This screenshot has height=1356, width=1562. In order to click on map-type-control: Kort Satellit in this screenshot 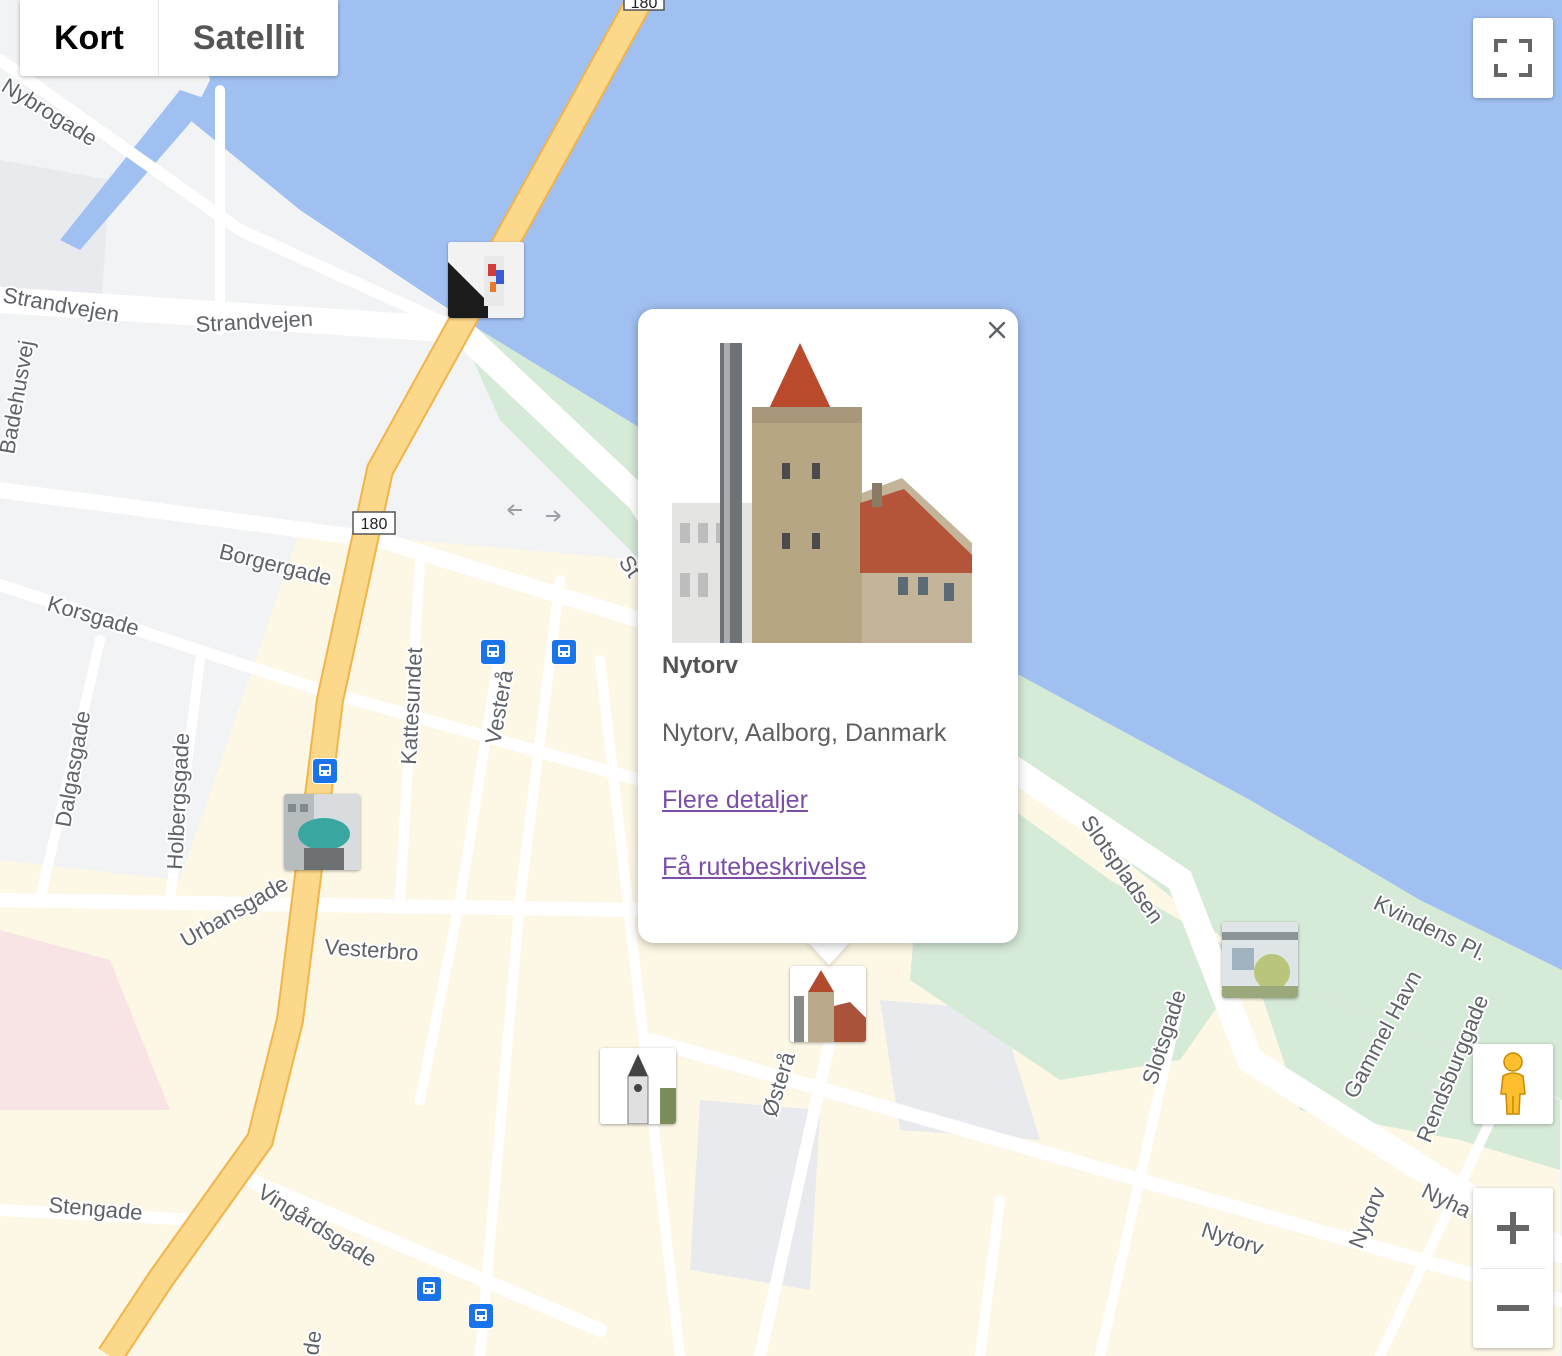, I will do `click(179, 38)`.